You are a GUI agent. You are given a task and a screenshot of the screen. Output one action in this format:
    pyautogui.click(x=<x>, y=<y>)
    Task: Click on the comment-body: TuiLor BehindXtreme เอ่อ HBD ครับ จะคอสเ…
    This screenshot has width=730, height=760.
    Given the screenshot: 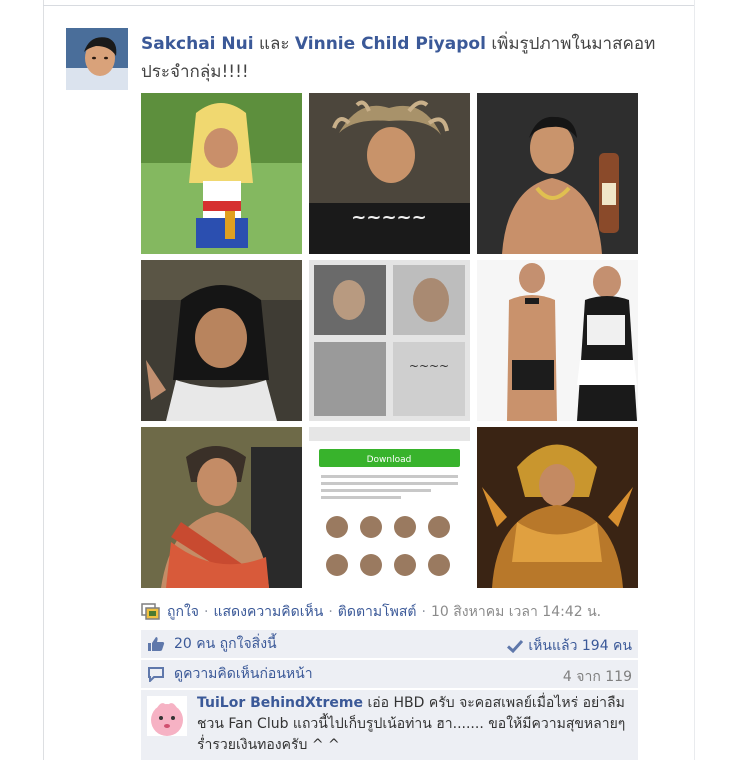 What is the action you would take?
    pyautogui.click(x=415, y=724)
    